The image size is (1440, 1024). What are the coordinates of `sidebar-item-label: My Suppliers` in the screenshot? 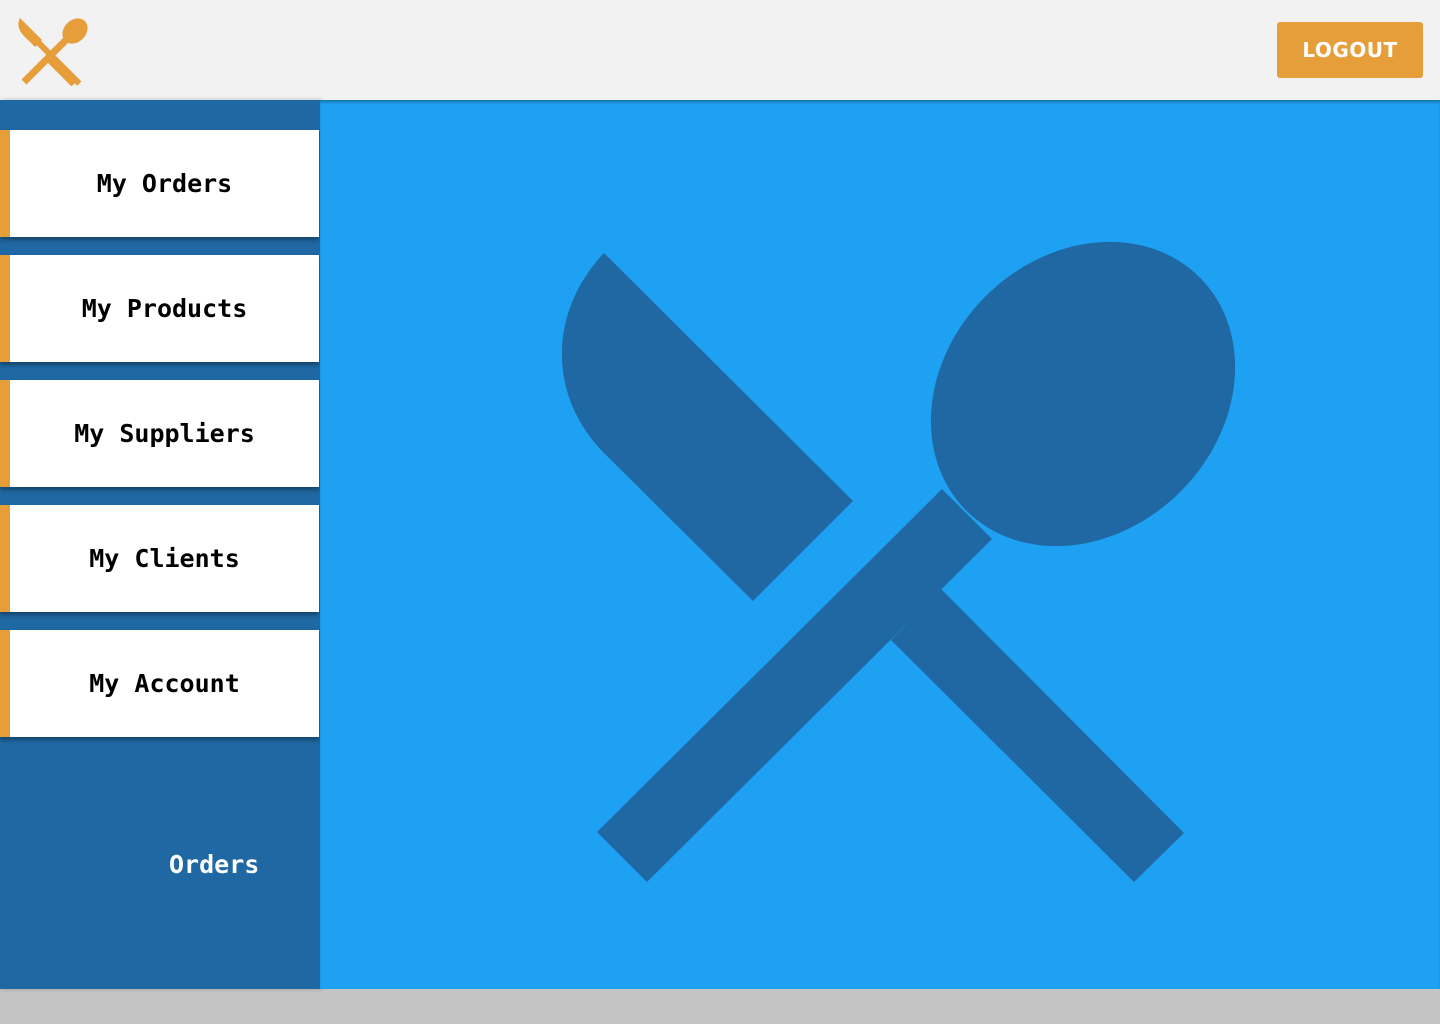 It's located at (164, 433).